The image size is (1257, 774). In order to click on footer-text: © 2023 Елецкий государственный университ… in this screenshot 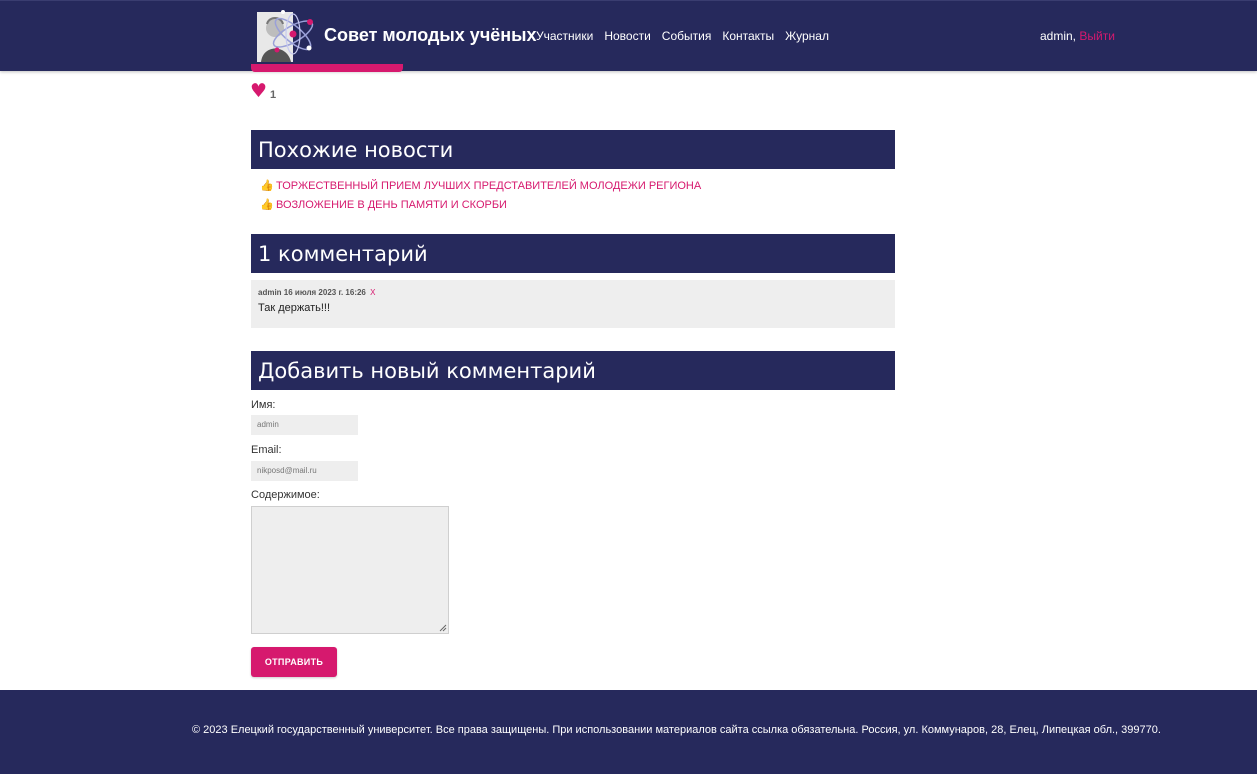, I will do `click(676, 730)`.